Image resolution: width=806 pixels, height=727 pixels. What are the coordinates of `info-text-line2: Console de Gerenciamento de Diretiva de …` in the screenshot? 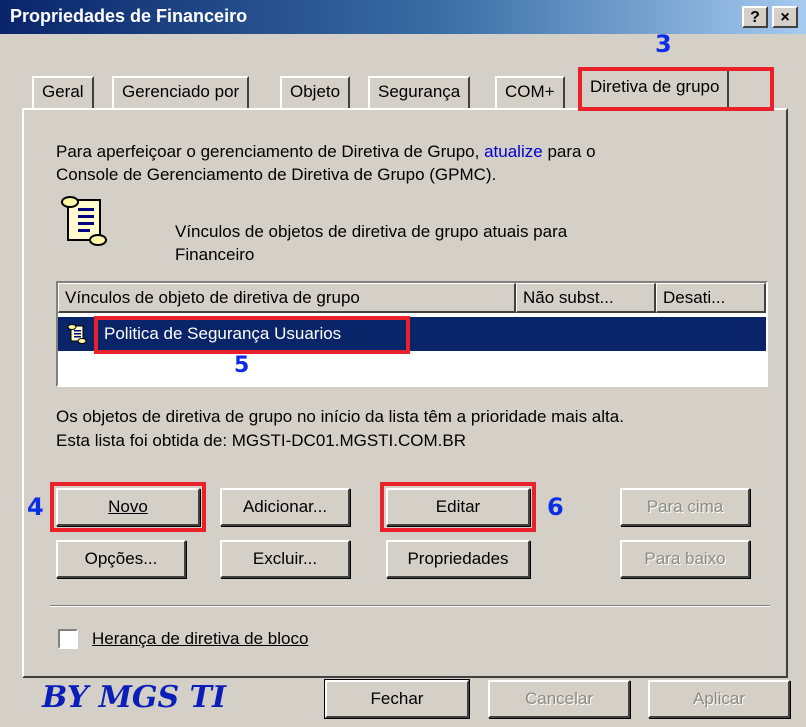 It's located at (276, 174).